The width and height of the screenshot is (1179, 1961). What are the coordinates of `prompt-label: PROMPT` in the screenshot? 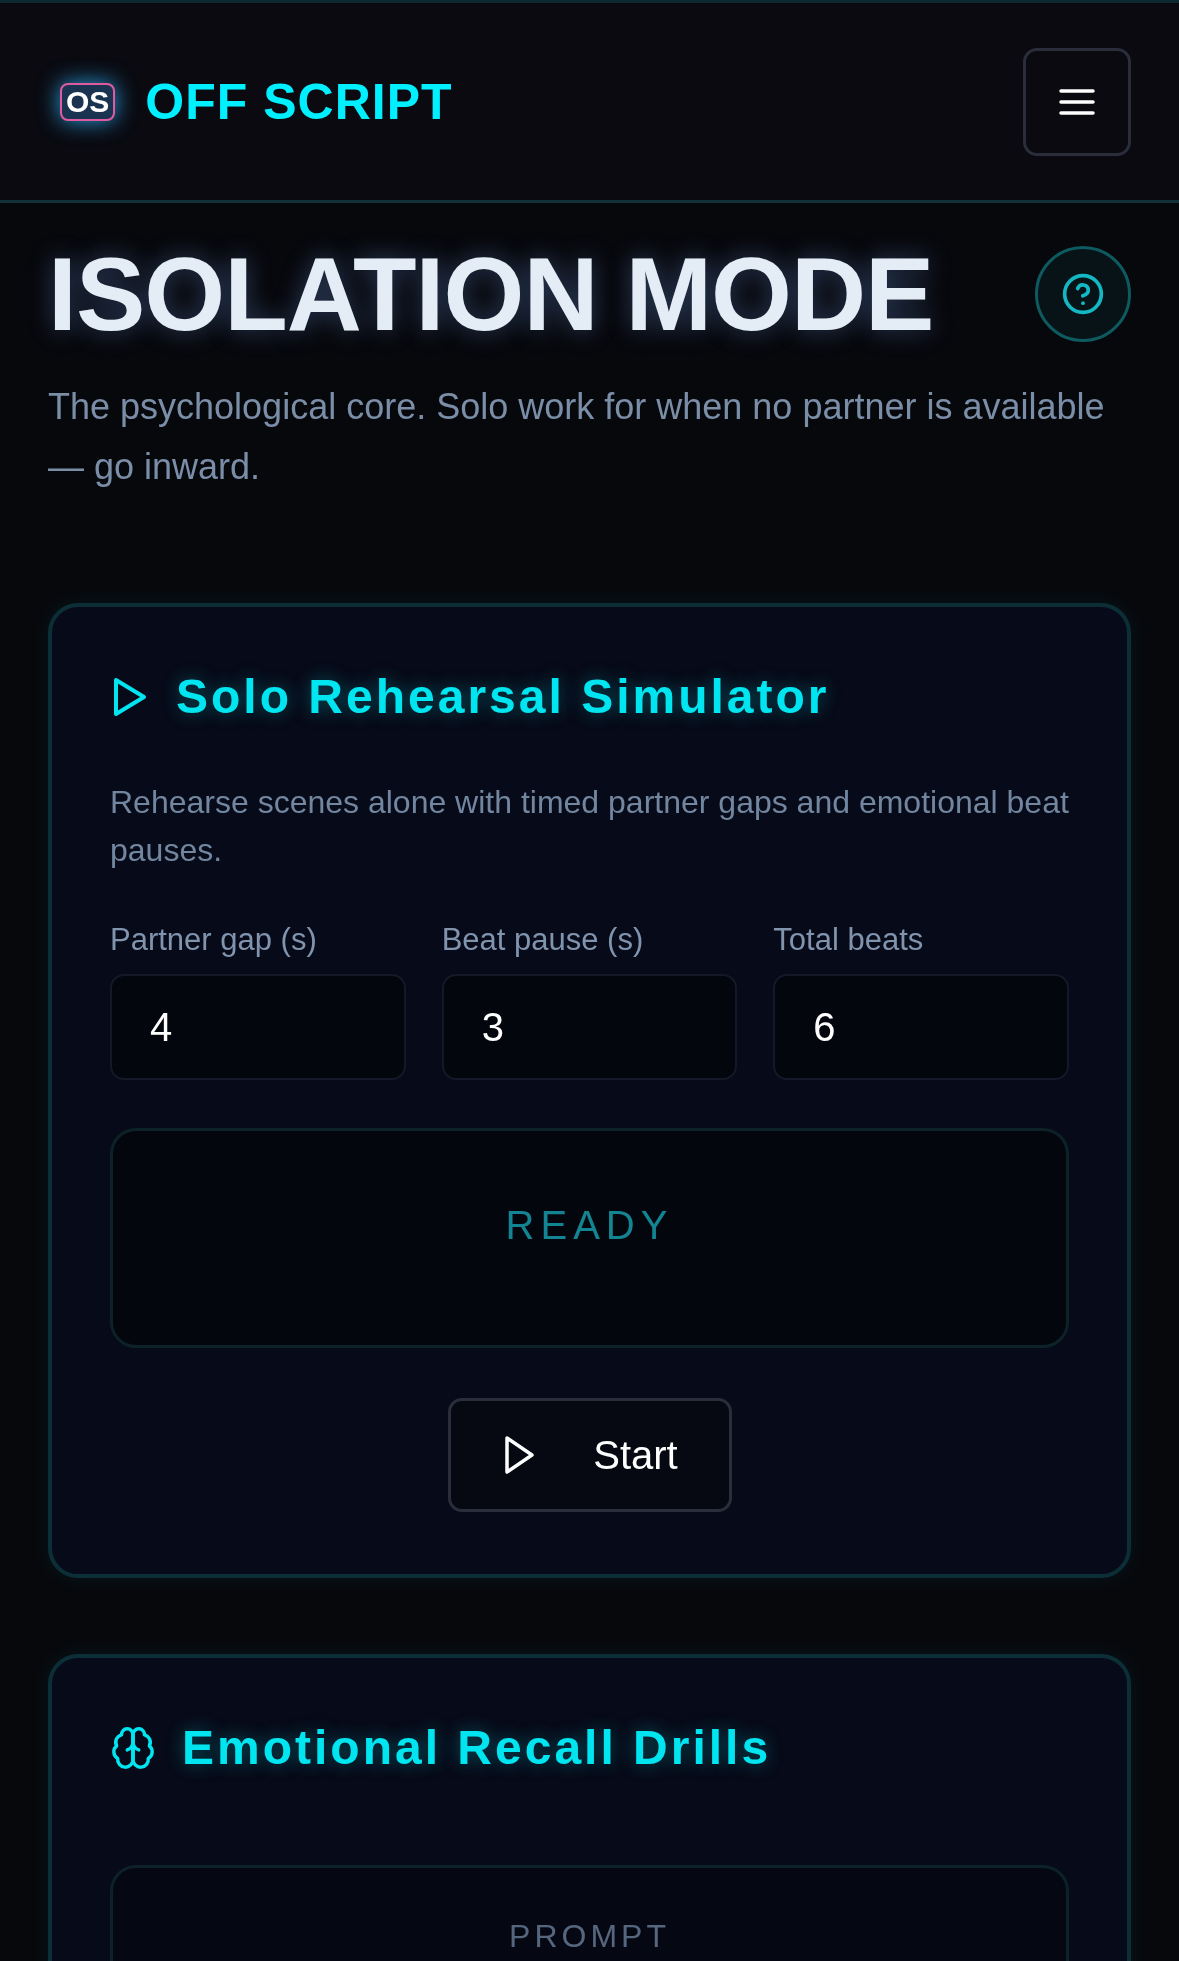 It's located at (589, 1937).